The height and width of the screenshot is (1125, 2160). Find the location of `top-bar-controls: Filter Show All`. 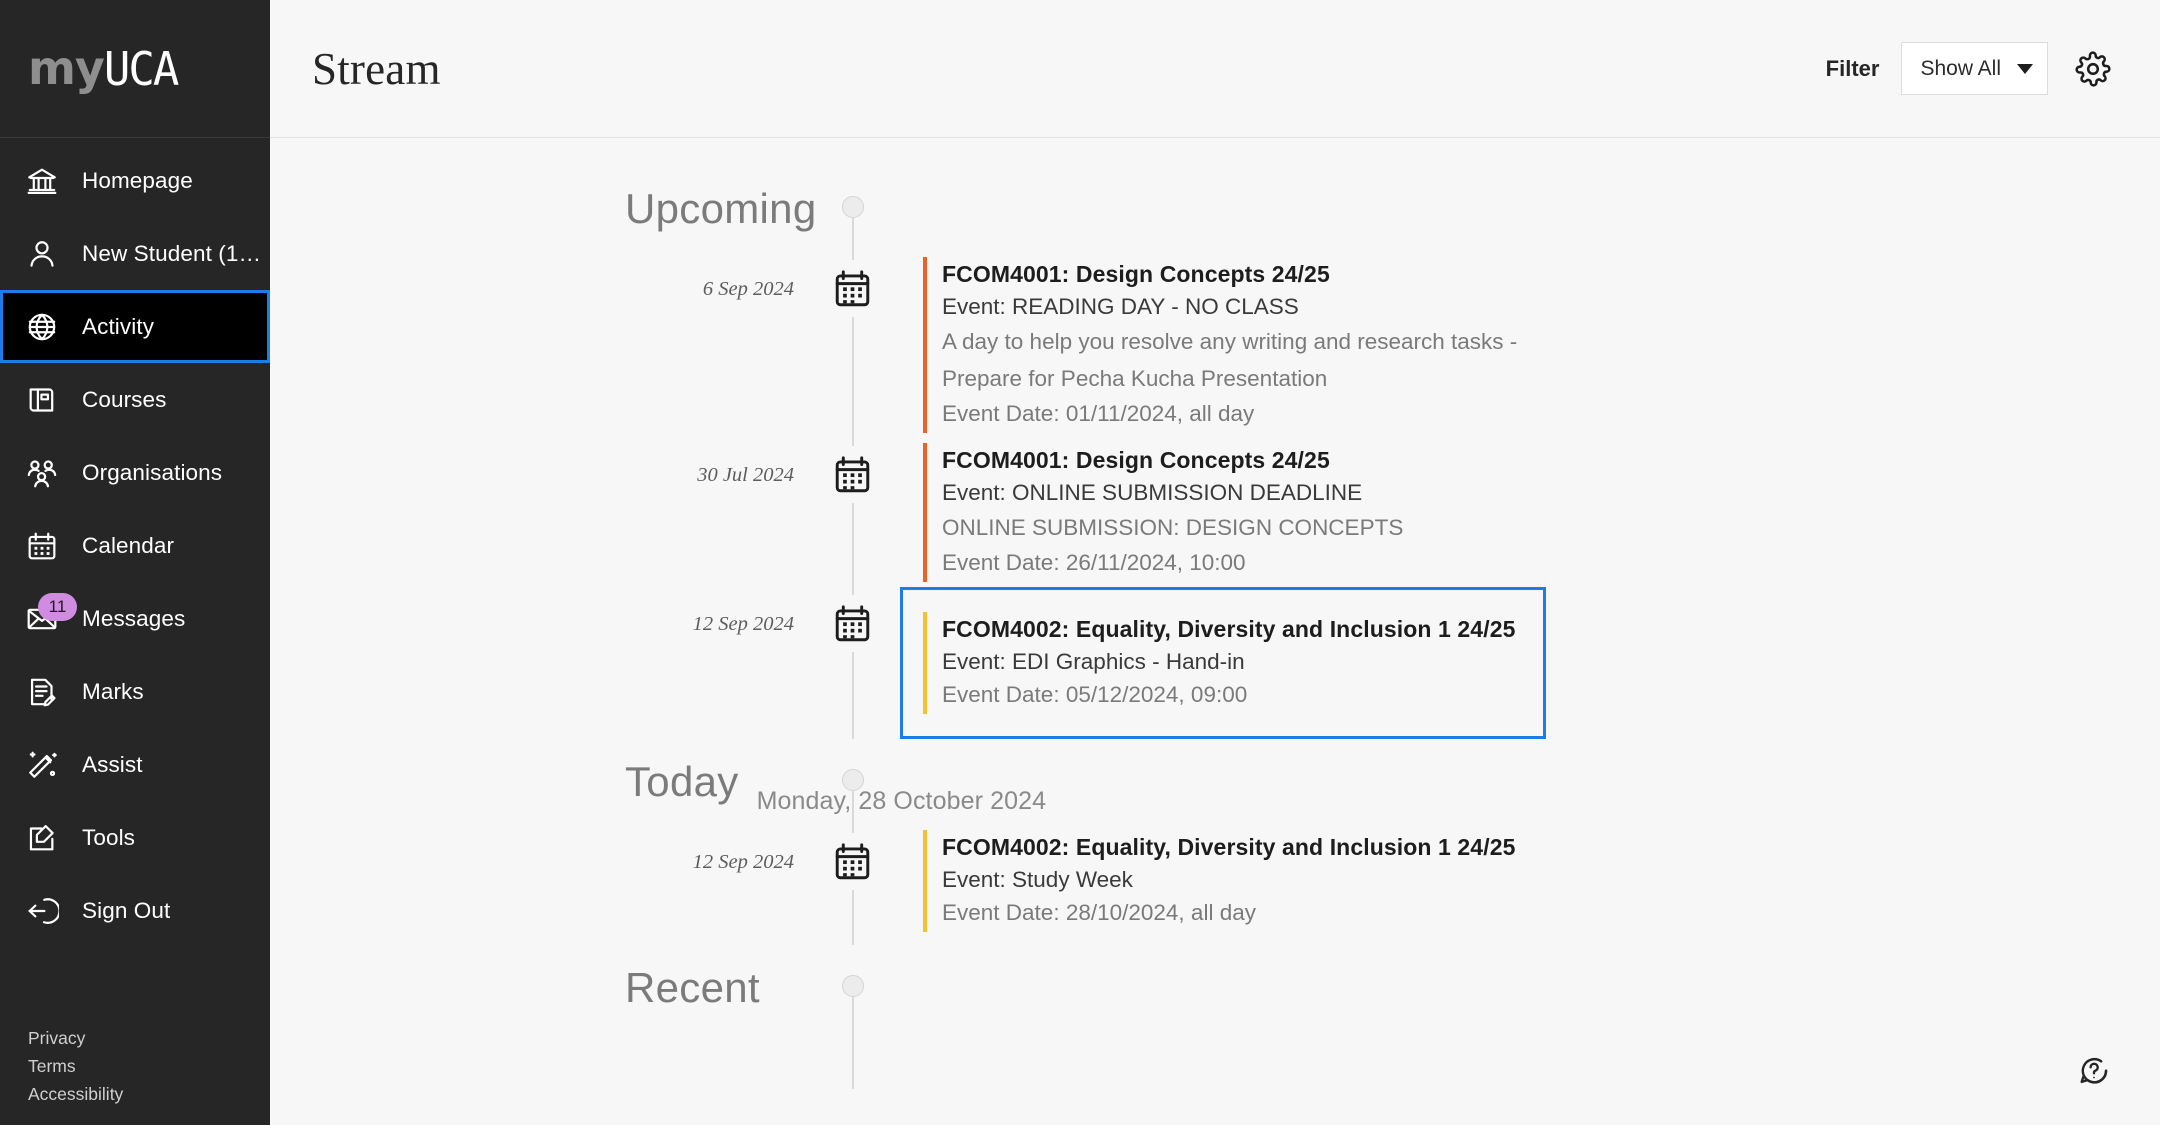

top-bar-controls: Filter Show All is located at coordinates (1971, 68).